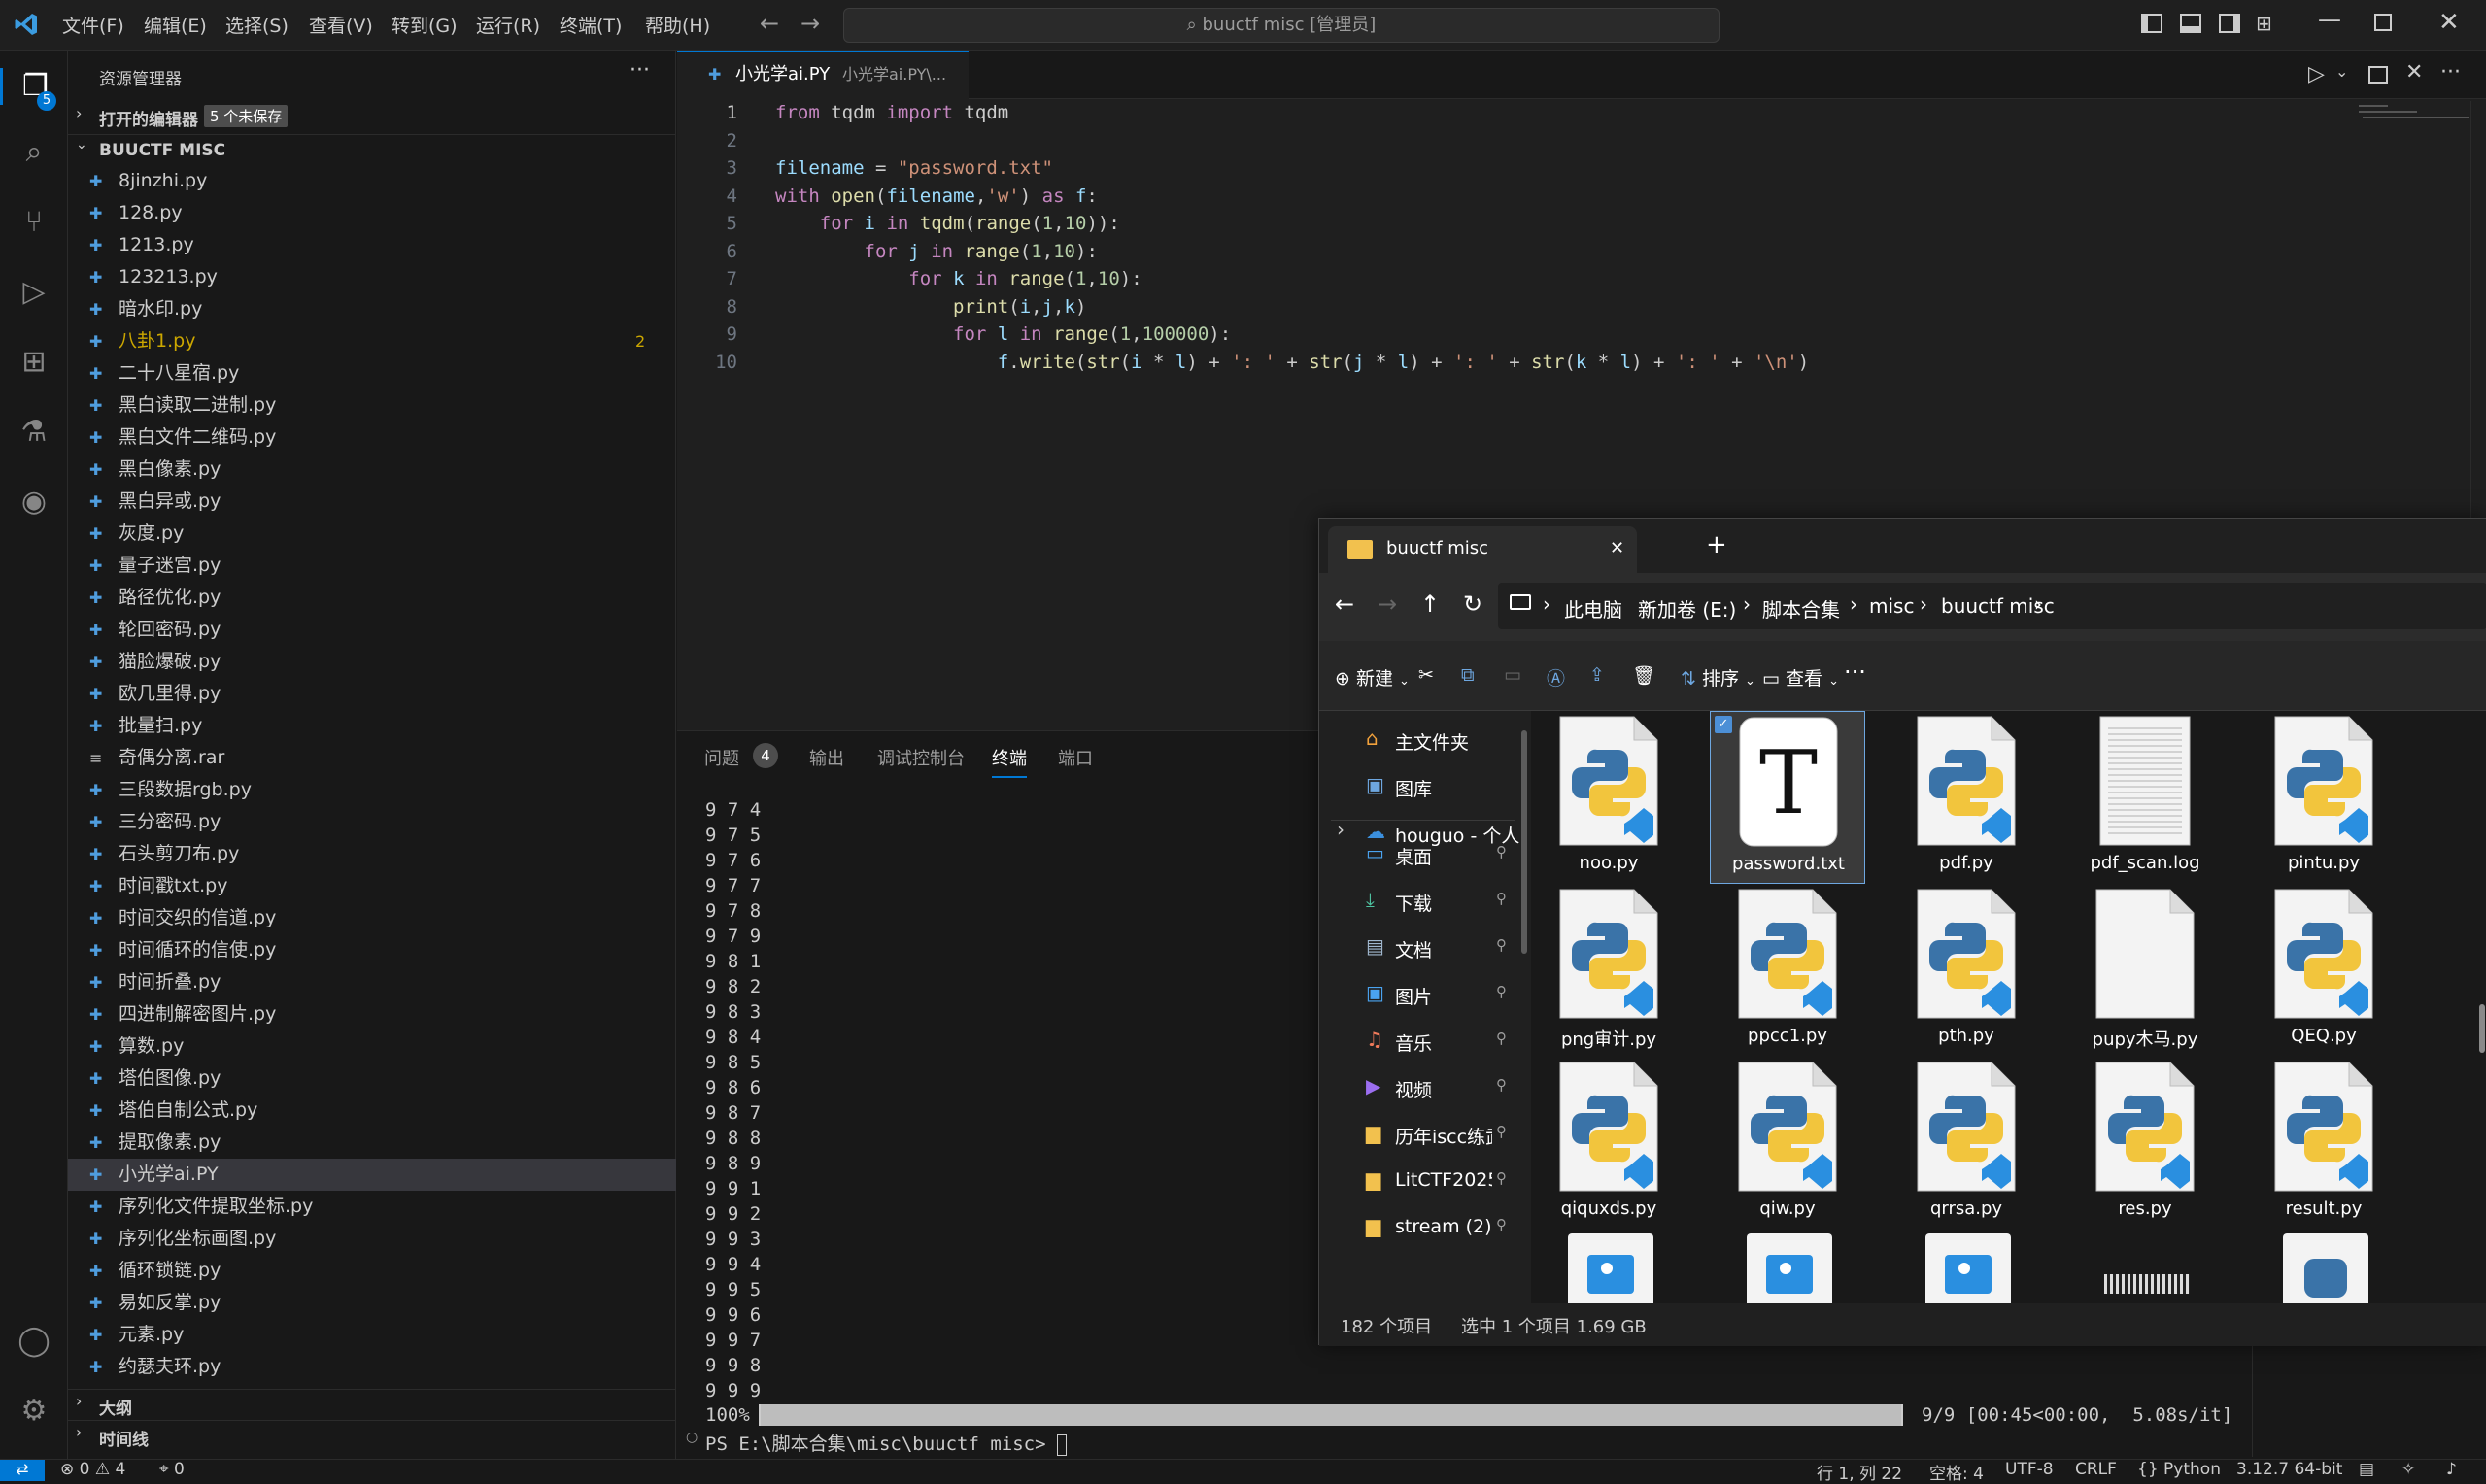 The width and height of the screenshot is (2486, 1484). I want to click on toggle-primary-sidebar-icon, so click(2151, 23).